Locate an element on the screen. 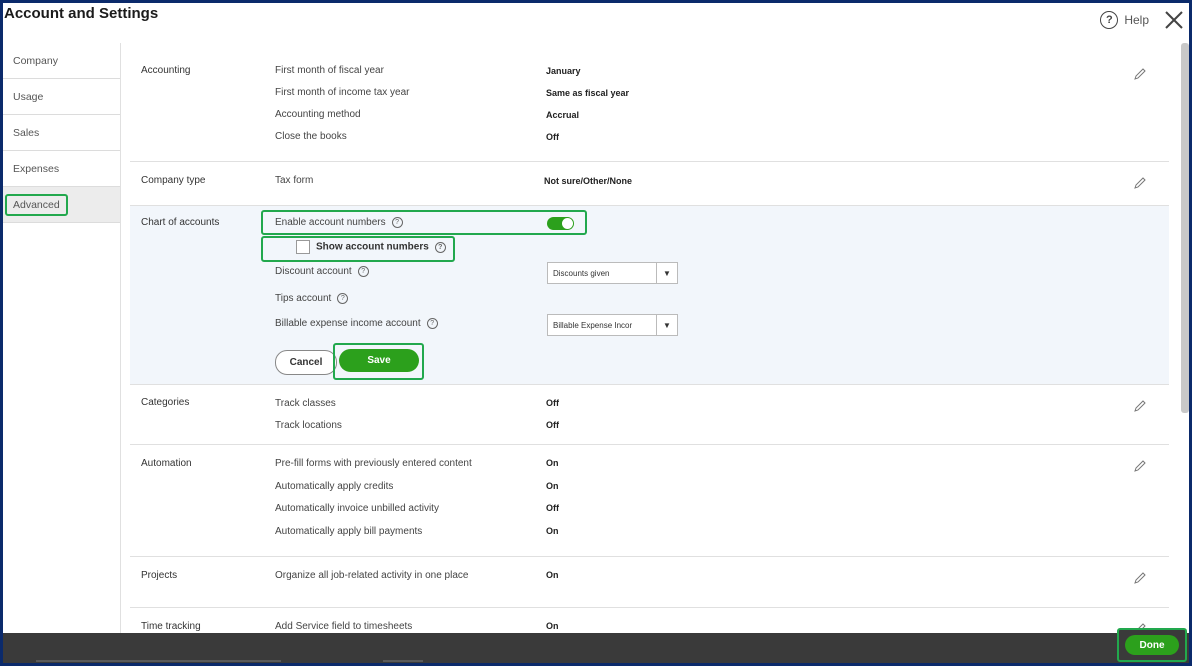  cancel-button: Cancel is located at coordinates (306, 362).